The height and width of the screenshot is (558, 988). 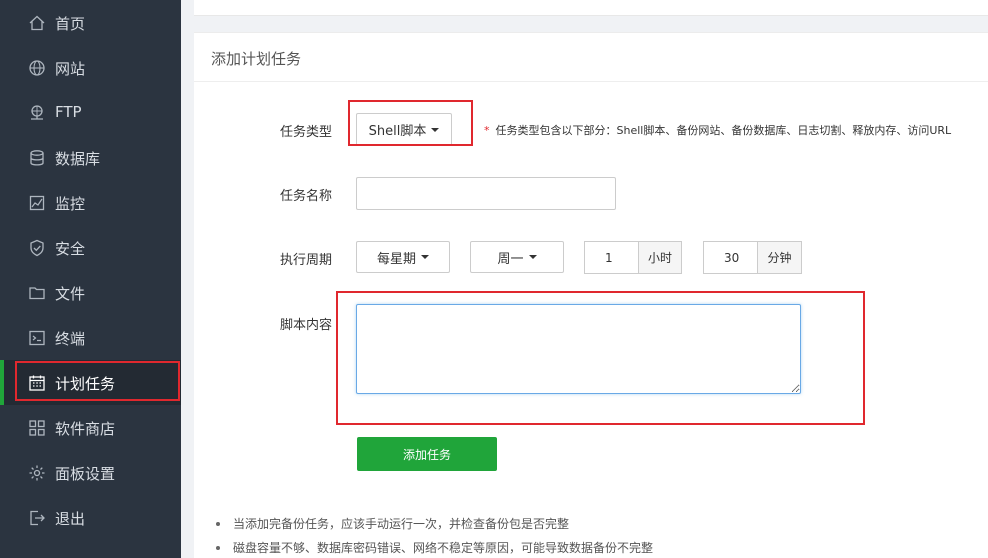 I want to click on required-star: *, so click(x=487, y=130).